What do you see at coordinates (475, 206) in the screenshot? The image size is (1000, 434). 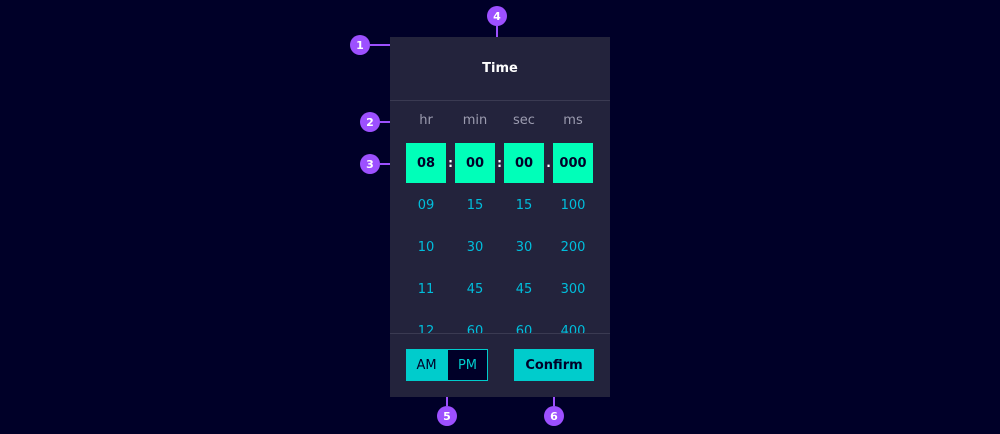 I see `minute-option: 15` at bounding box center [475, 206].